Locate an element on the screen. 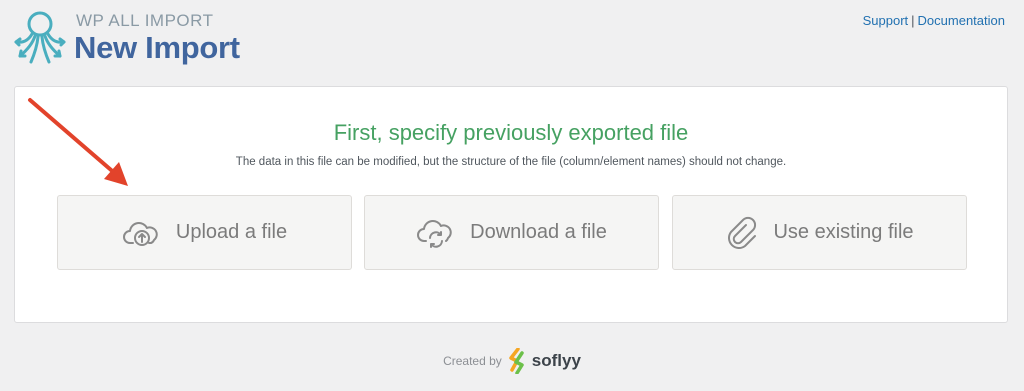 This screenshot has width=1024, height=391. download-file-label: Download a file is located at coordinates (538, 232).